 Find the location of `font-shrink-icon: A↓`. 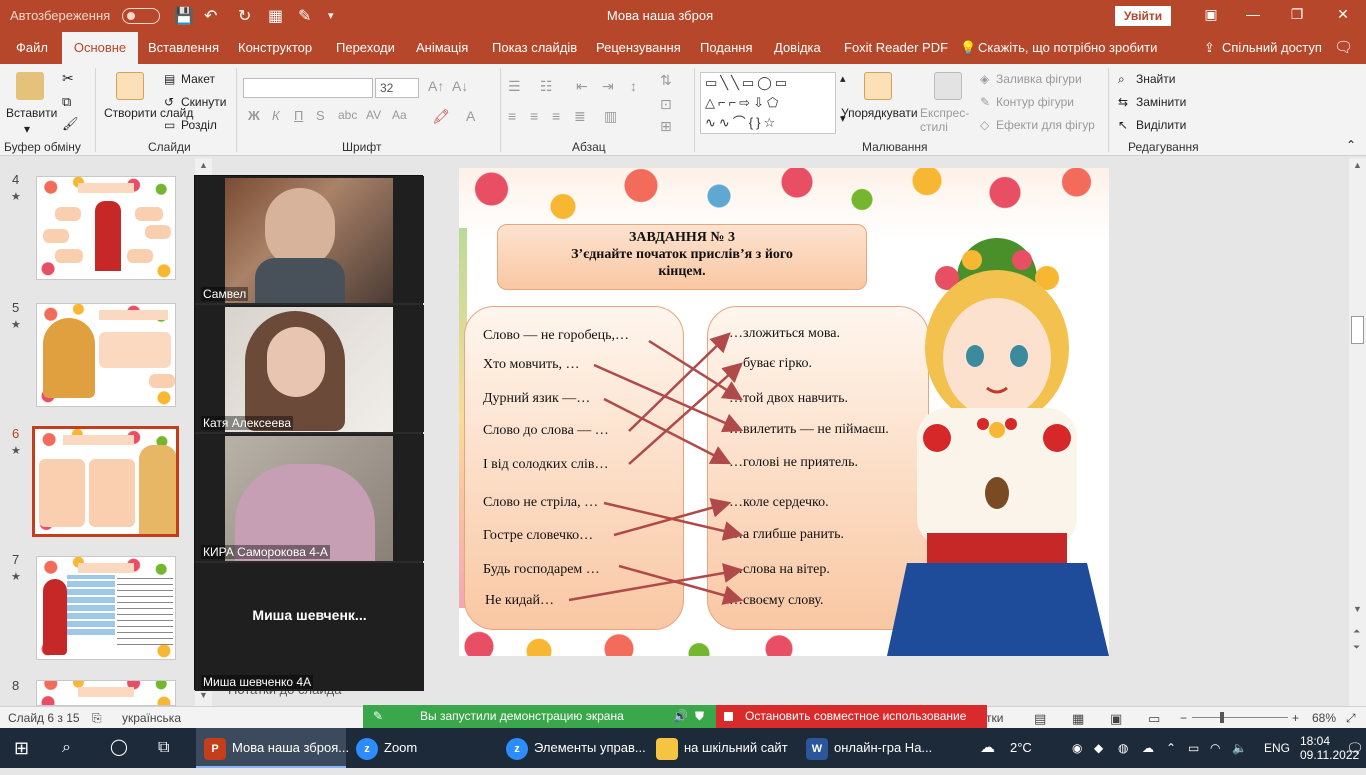

font-shrink-icon: A↓ is located at coordinates (460, 86).